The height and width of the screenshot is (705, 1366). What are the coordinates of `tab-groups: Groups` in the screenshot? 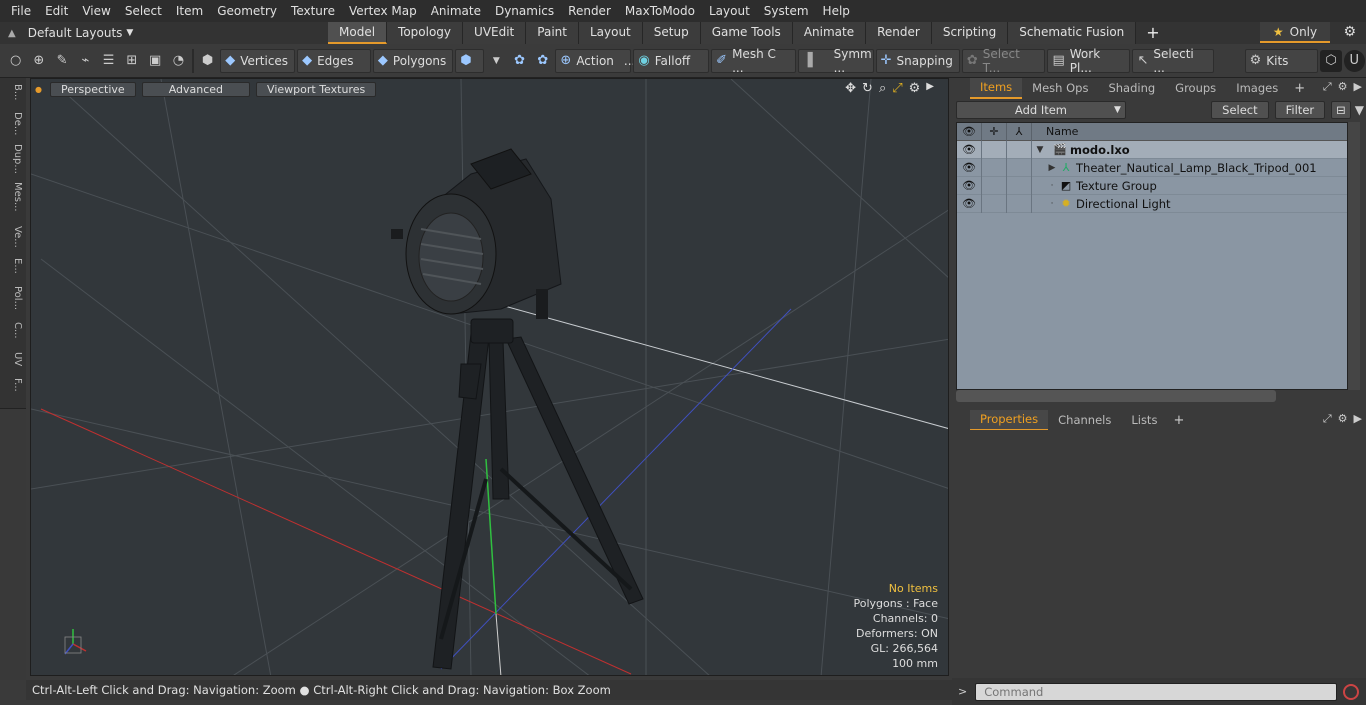 It's located at (1195, 88).